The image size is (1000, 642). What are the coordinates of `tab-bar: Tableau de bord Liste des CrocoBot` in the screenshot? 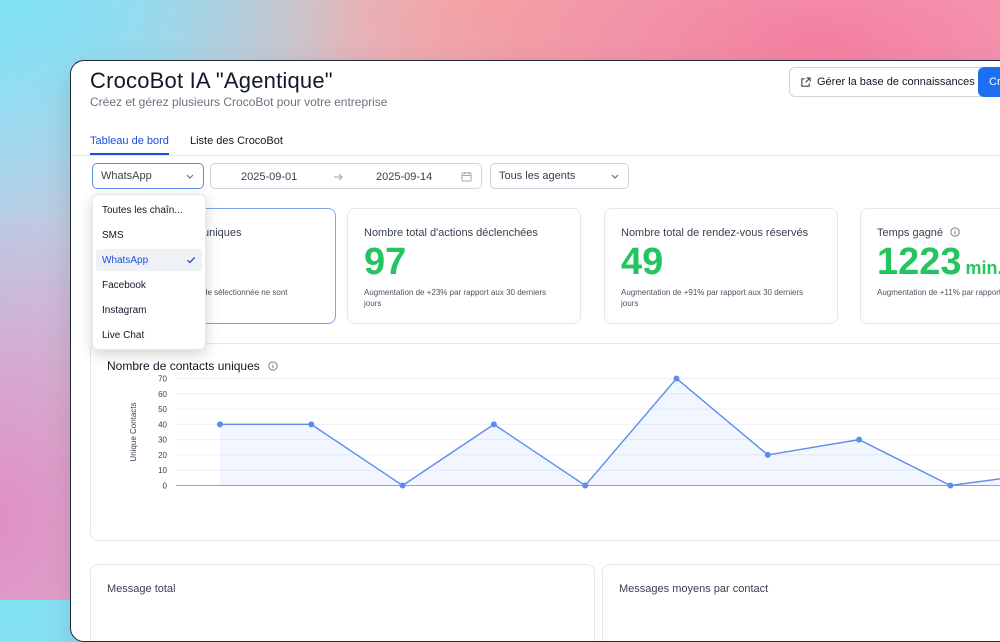 It's located at (535, 142).